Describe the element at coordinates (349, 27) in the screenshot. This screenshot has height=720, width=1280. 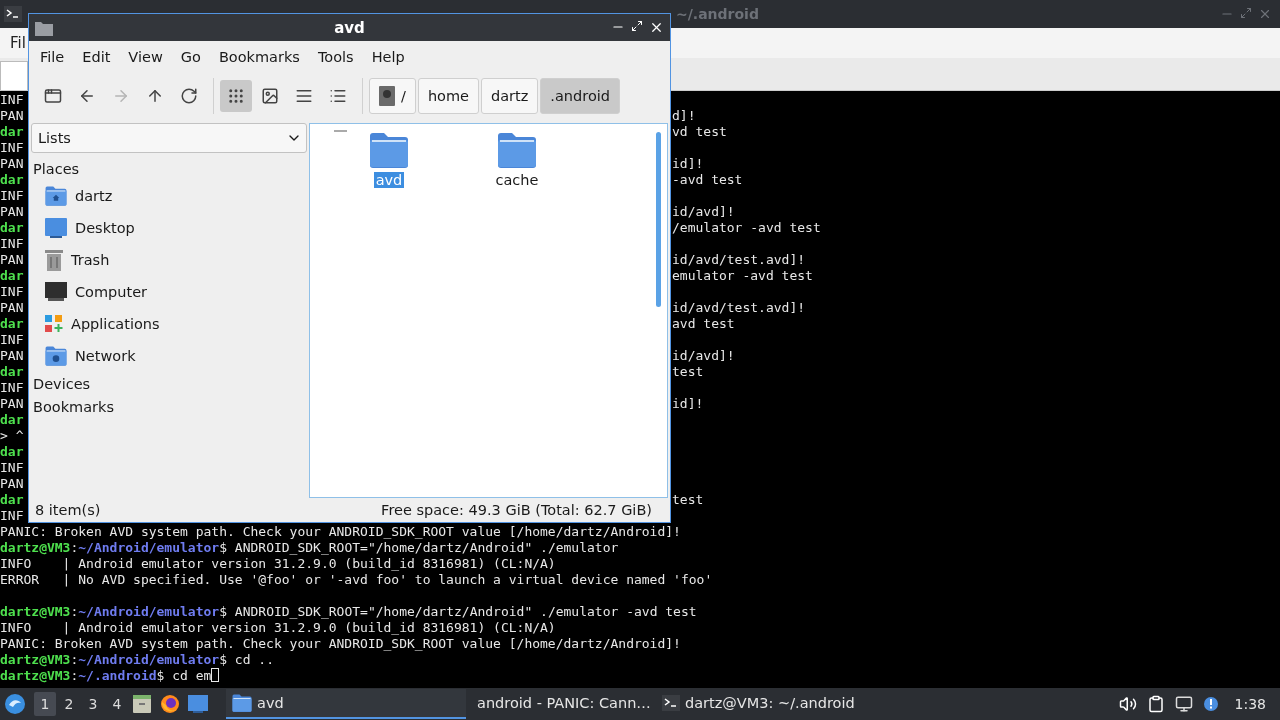
I see `window-title: avd` at that location.